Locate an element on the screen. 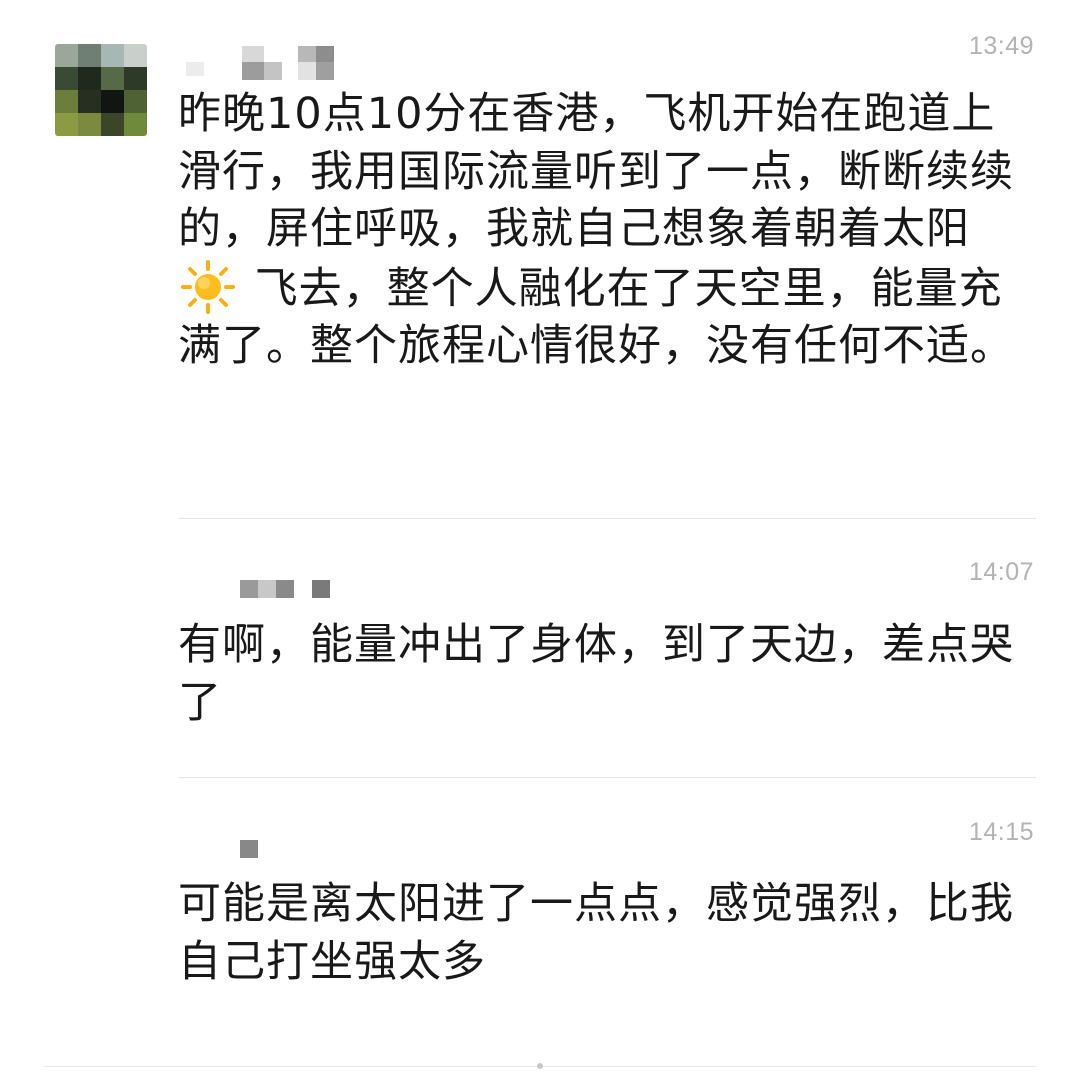  message-timestamp: 13:49 is located at coordinates (1001, 46).